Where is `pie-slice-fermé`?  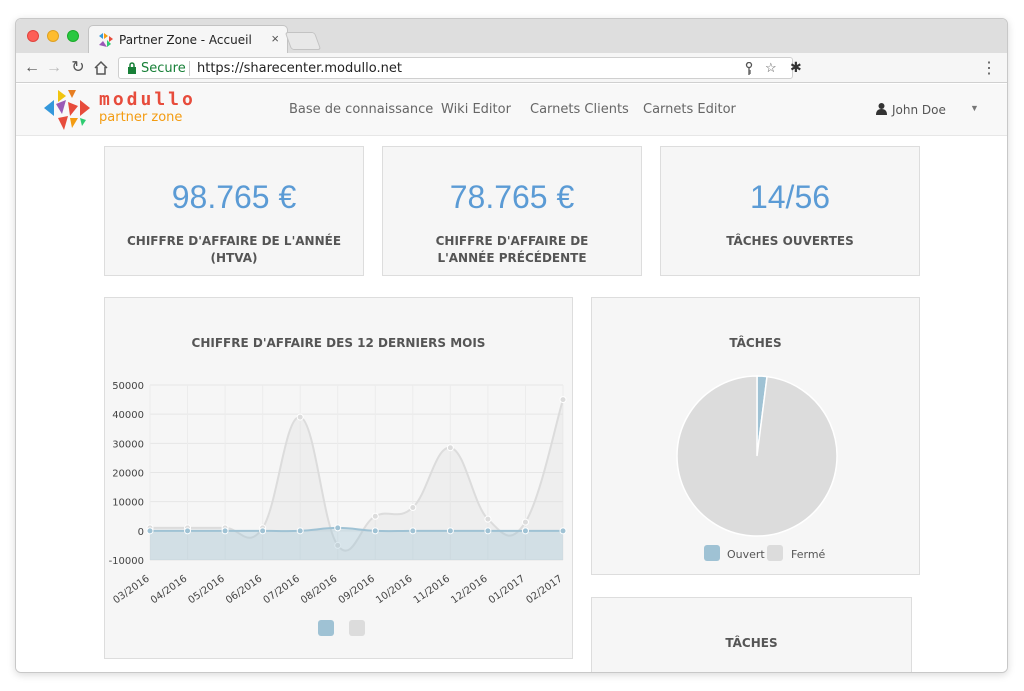 pie-slice-fermé is located at coordinates (757, 456).